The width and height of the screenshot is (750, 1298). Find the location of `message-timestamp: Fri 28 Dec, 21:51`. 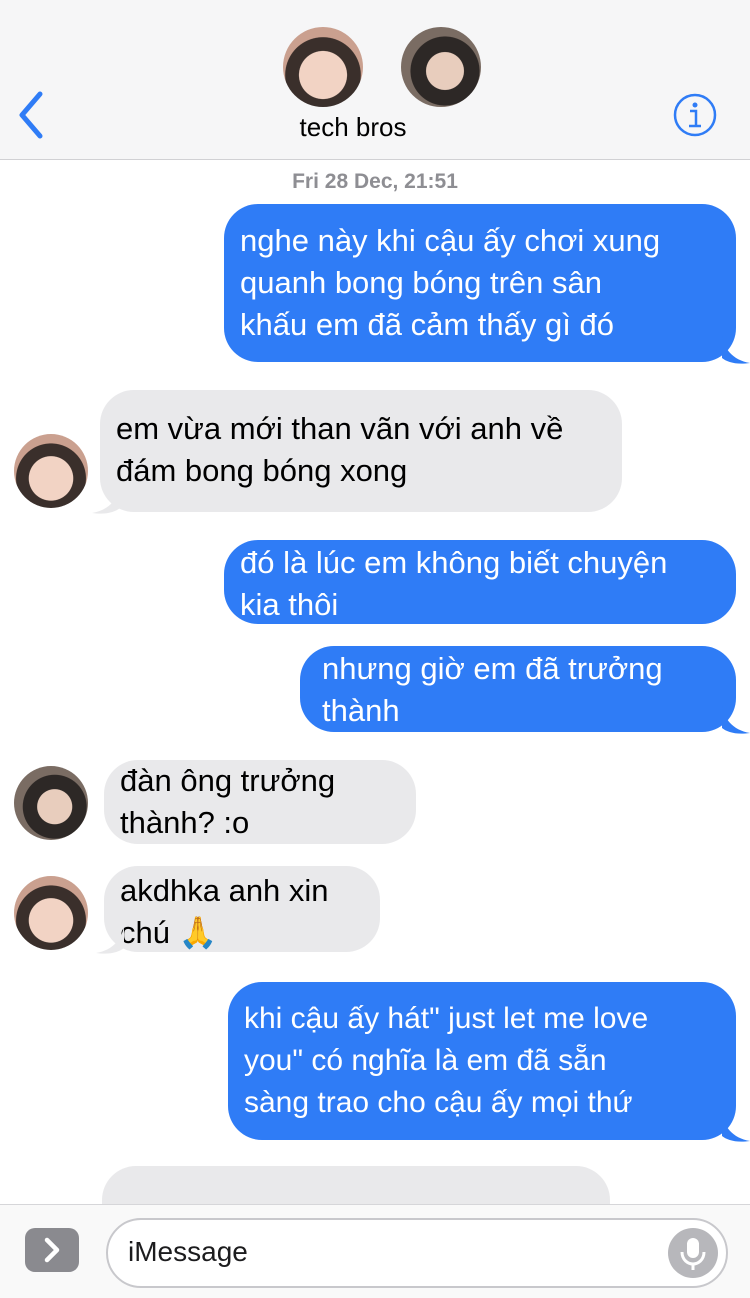

message-timestamp: Fri 28 Dec, 21:51 is located at coordinates (375, 181).